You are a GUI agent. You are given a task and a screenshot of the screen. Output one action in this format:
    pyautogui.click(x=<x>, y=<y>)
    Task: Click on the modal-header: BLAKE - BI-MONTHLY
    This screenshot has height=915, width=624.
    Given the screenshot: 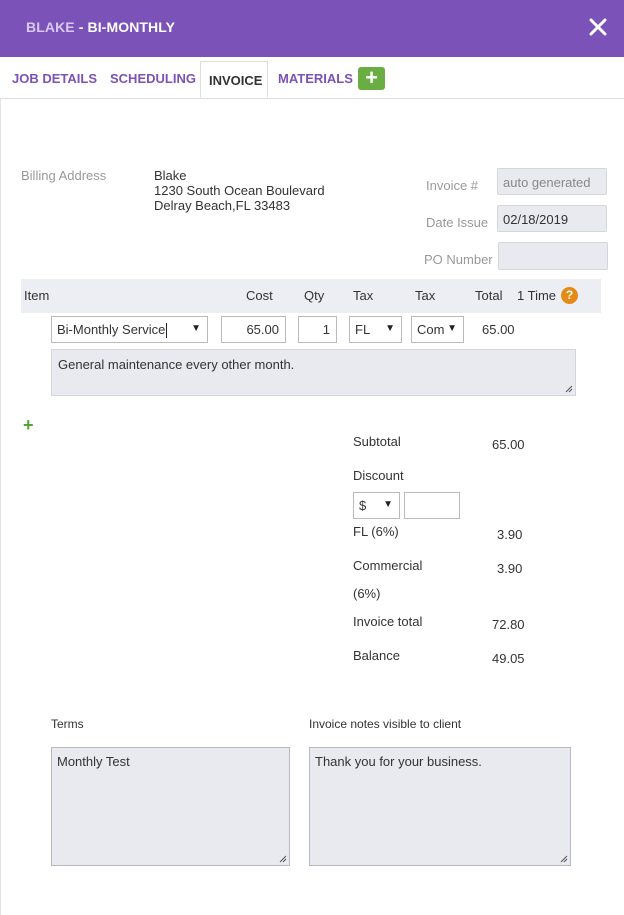 What is the action you would take?
    pyautogui.click(x=312, y=28)
    